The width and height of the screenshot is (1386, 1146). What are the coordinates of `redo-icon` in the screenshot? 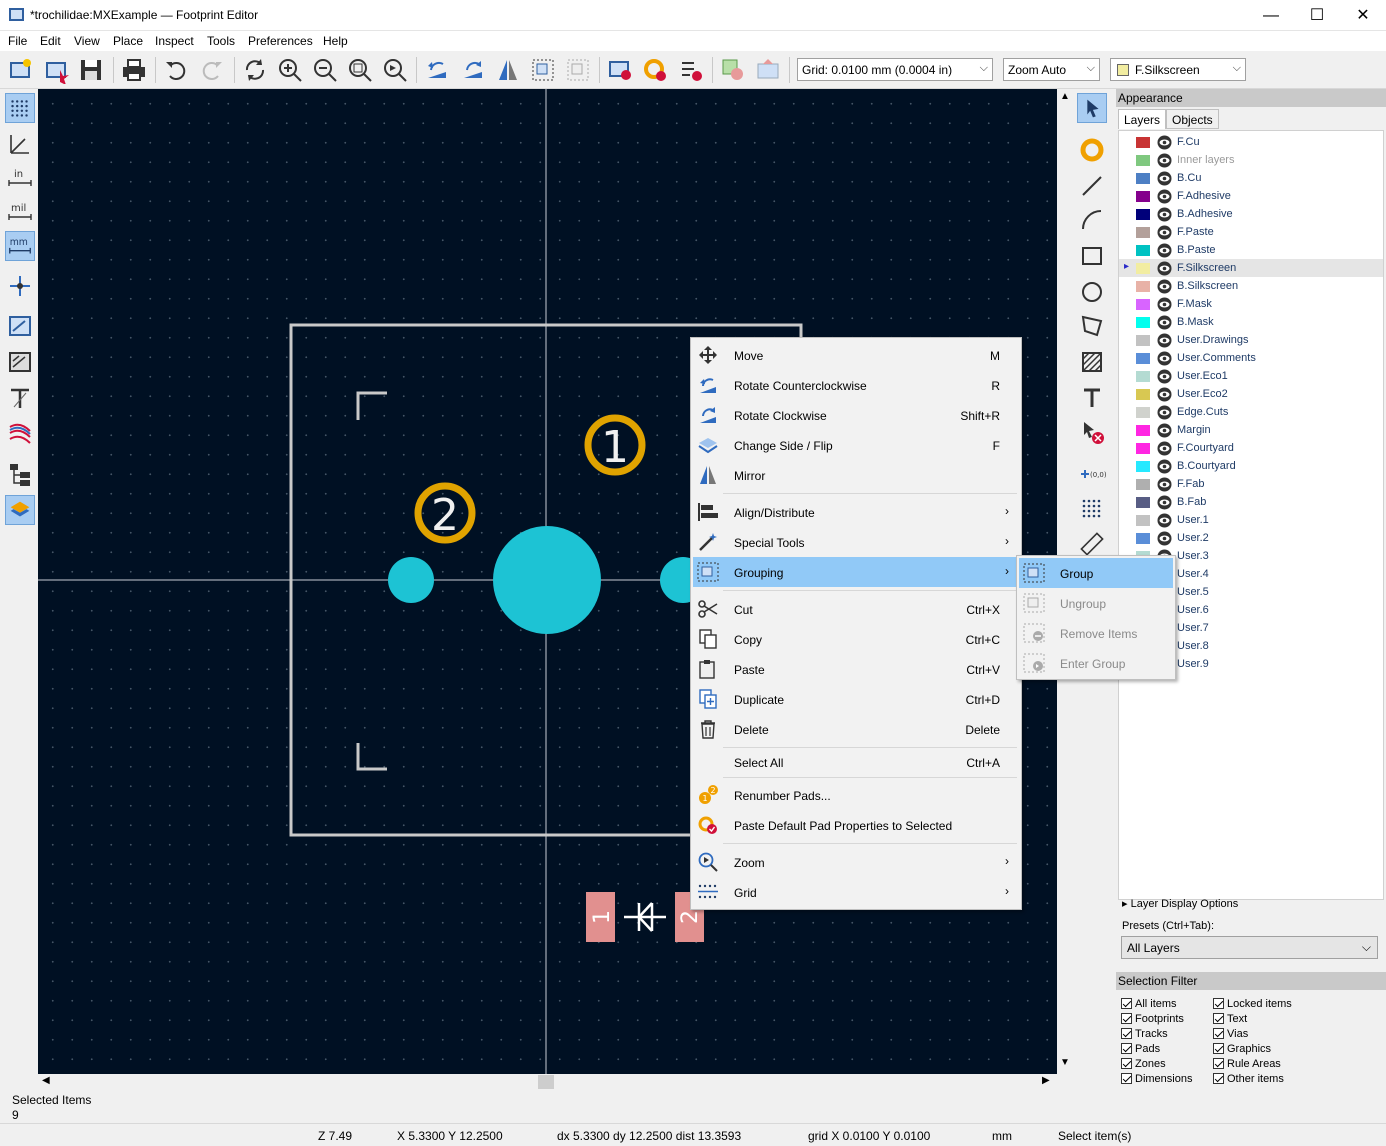 It's located at (212, 70).